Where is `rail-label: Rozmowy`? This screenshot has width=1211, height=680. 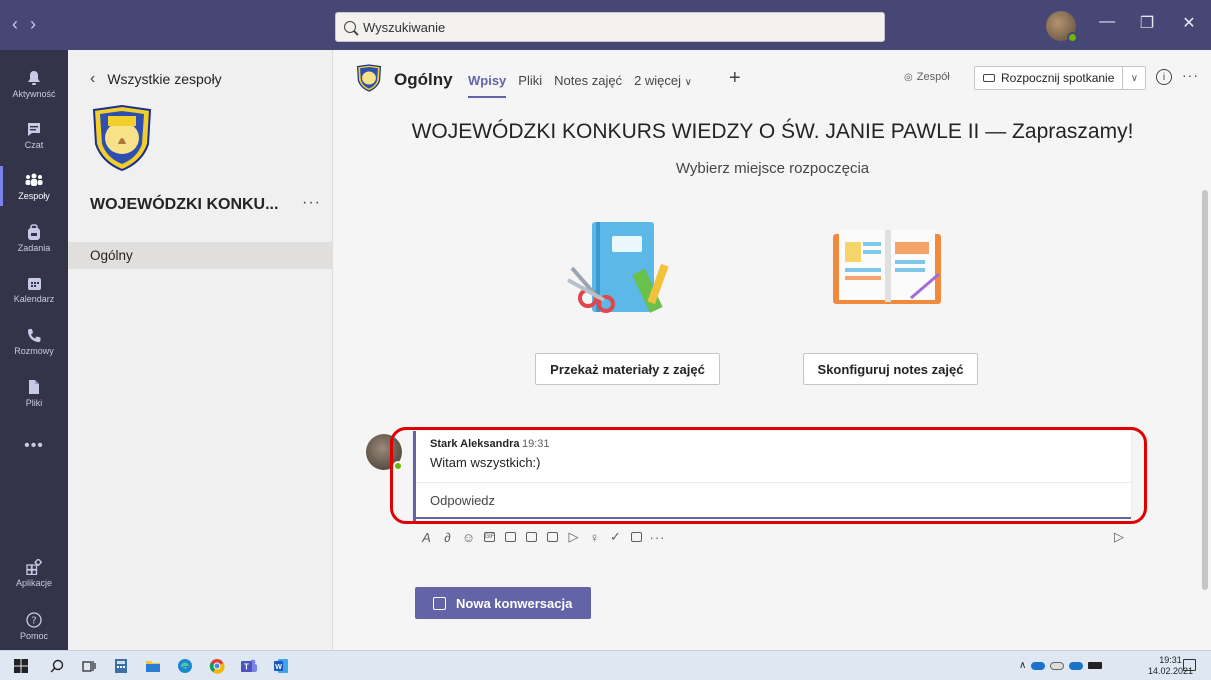 rail-label: Rozmowy is located at coordinates (34, 351).